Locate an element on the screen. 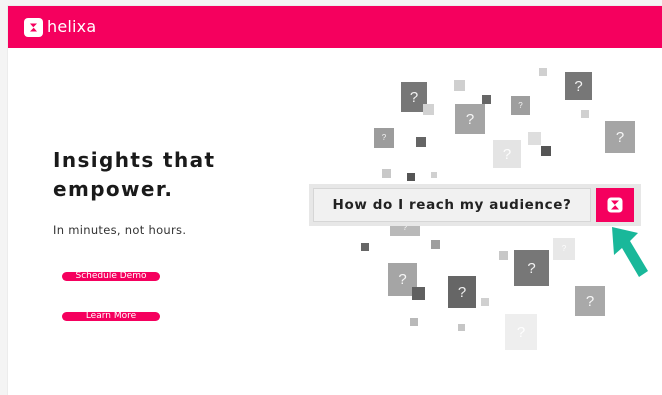 Image resolution: width=662 pixels, height=395 pixels. brand-name: helixa is located at coordinates (72, 26).